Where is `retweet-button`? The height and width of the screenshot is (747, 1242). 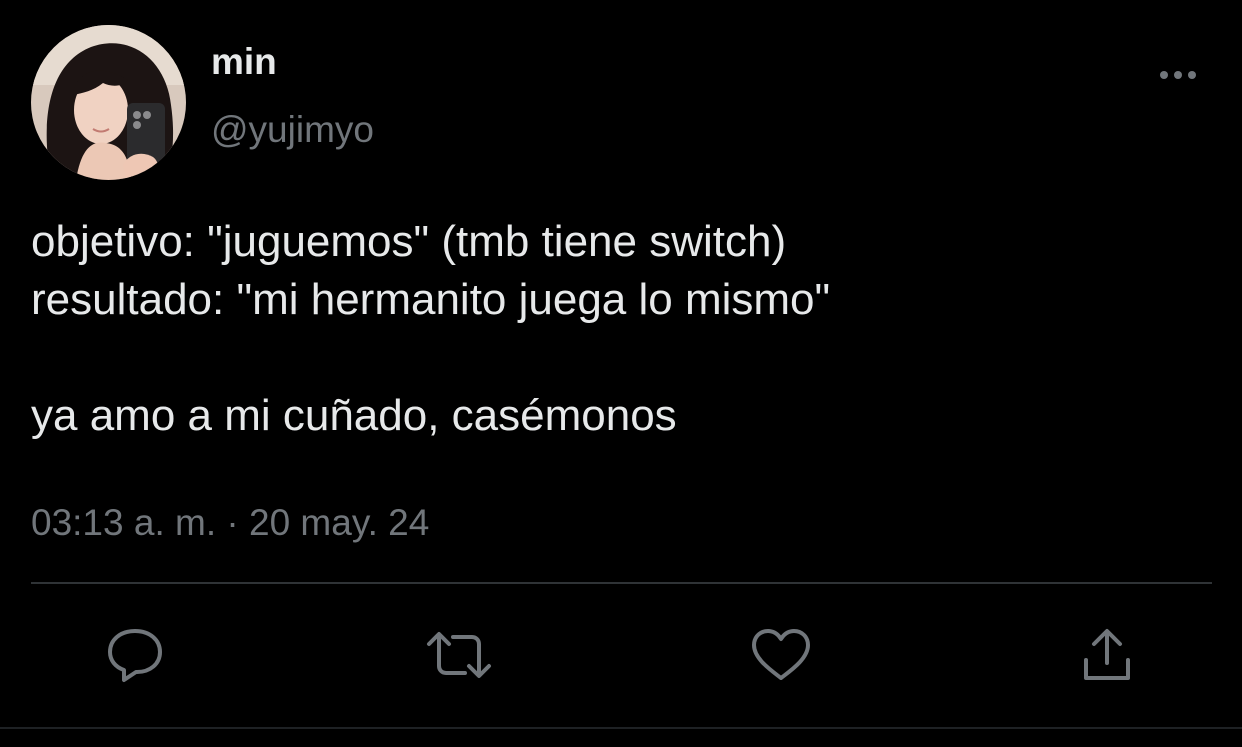 retweet-button is located at coordinates (459, 655).